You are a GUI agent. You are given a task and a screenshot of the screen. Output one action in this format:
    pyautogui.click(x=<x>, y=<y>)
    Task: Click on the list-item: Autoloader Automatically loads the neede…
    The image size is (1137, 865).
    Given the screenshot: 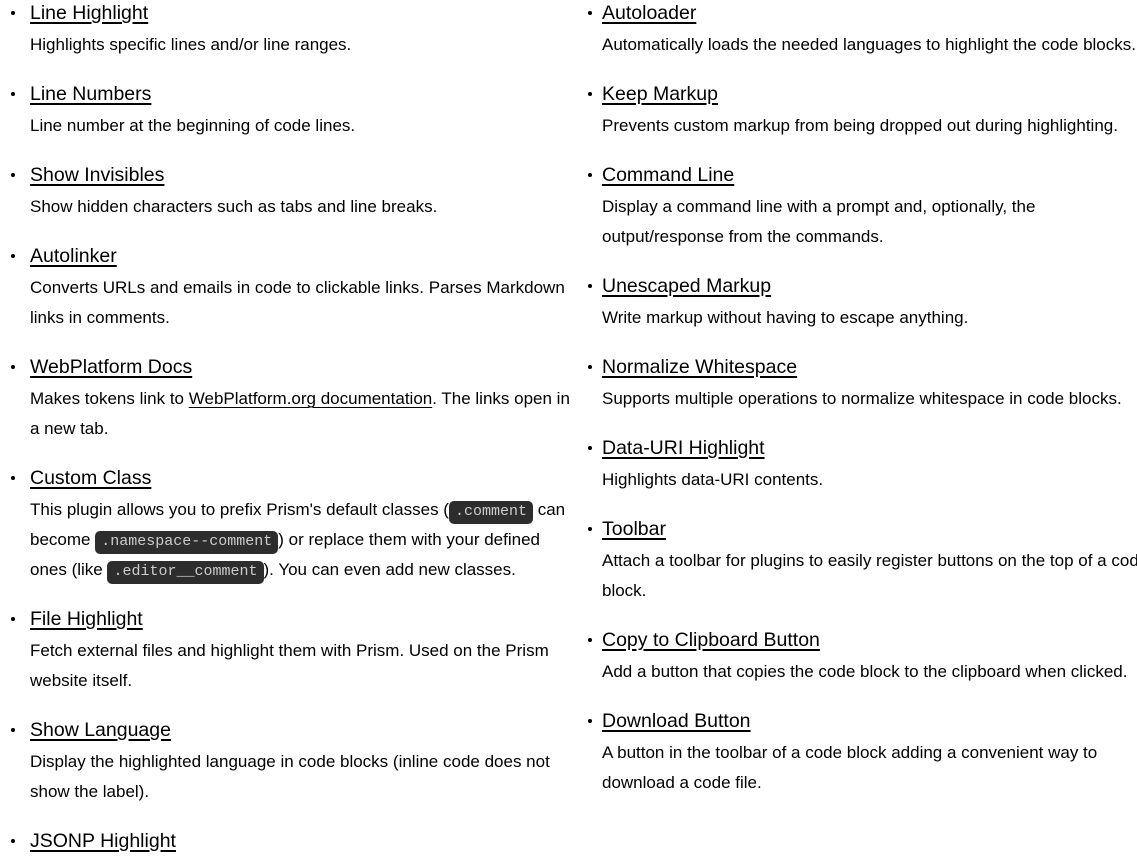 What is the action you would take?
    pyautogui.click(x=858, y=30)
    